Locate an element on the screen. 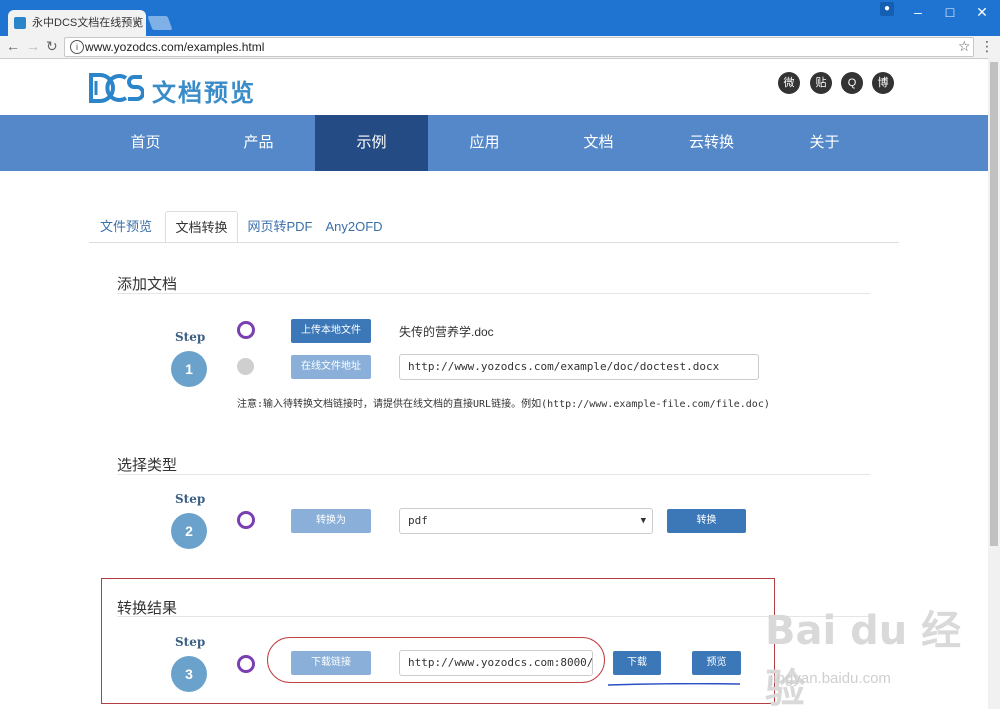  radio-convert-type is located at coordinates (246, 520).